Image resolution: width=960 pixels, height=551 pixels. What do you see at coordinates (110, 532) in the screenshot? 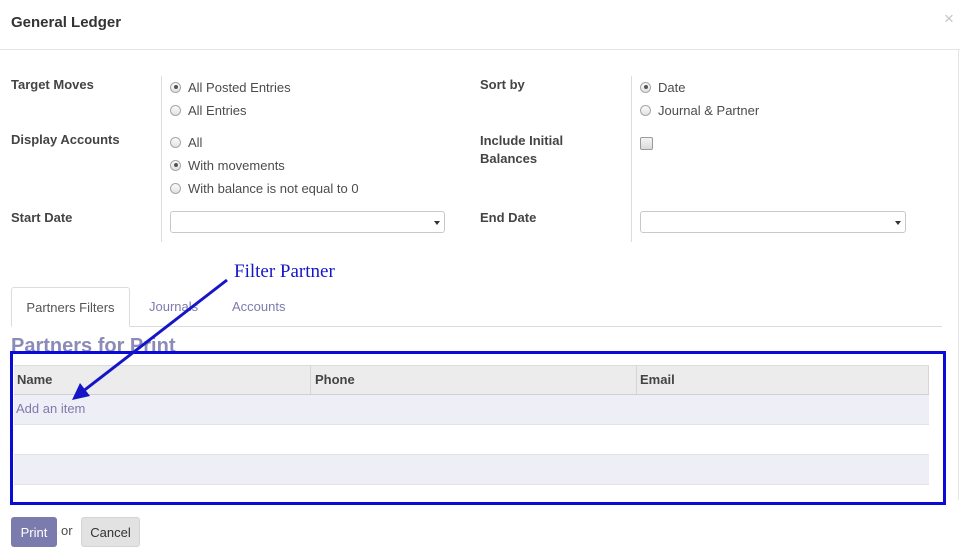
I see `cancel-button: Cancel` at bounding box center [110, 532].